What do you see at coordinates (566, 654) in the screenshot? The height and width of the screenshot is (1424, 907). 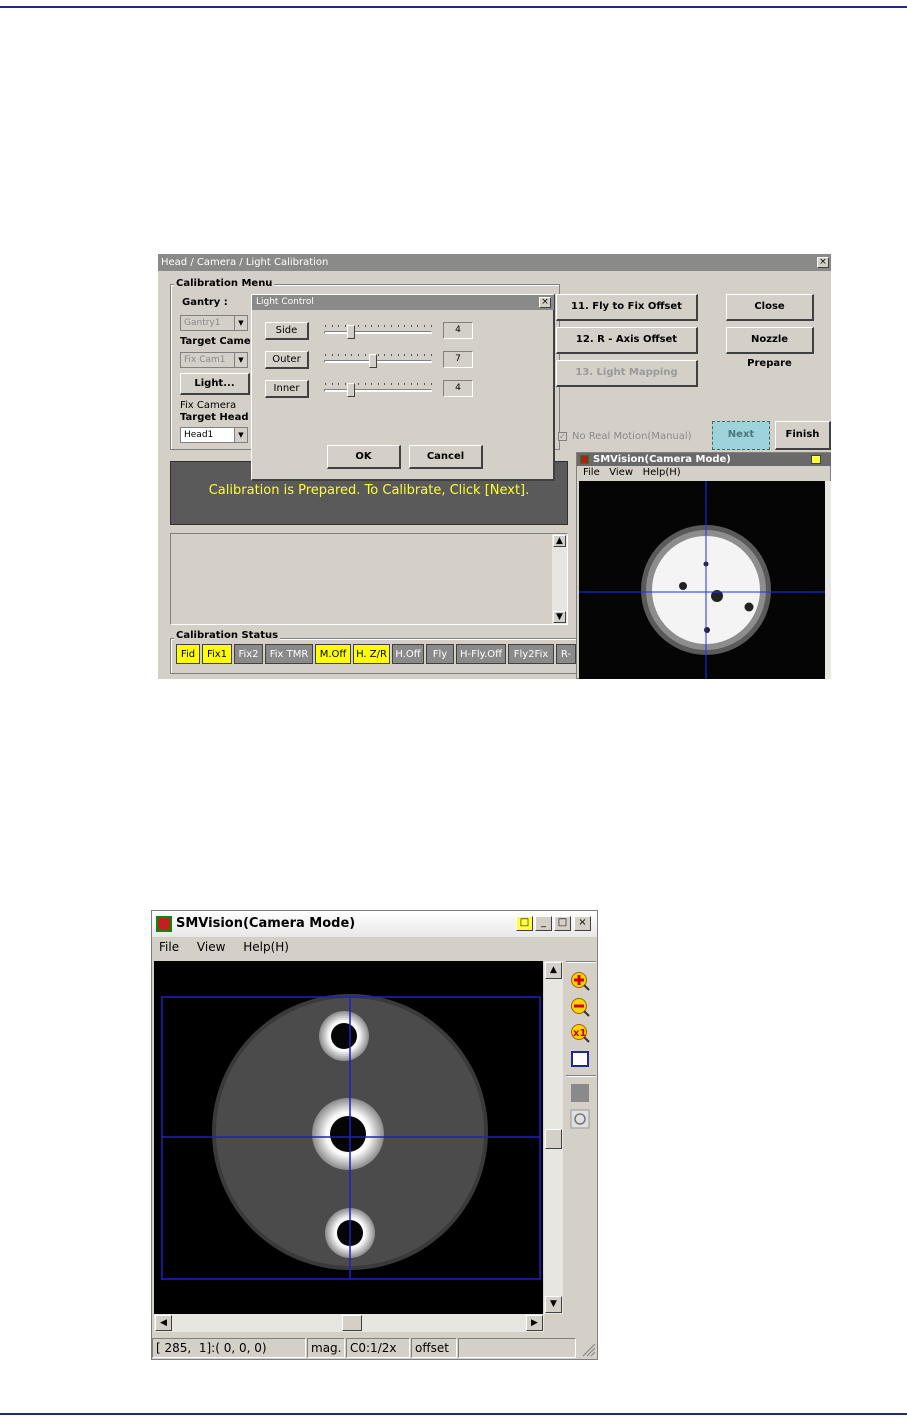 I see `status-item: R-` at bounding box center [566, 654].